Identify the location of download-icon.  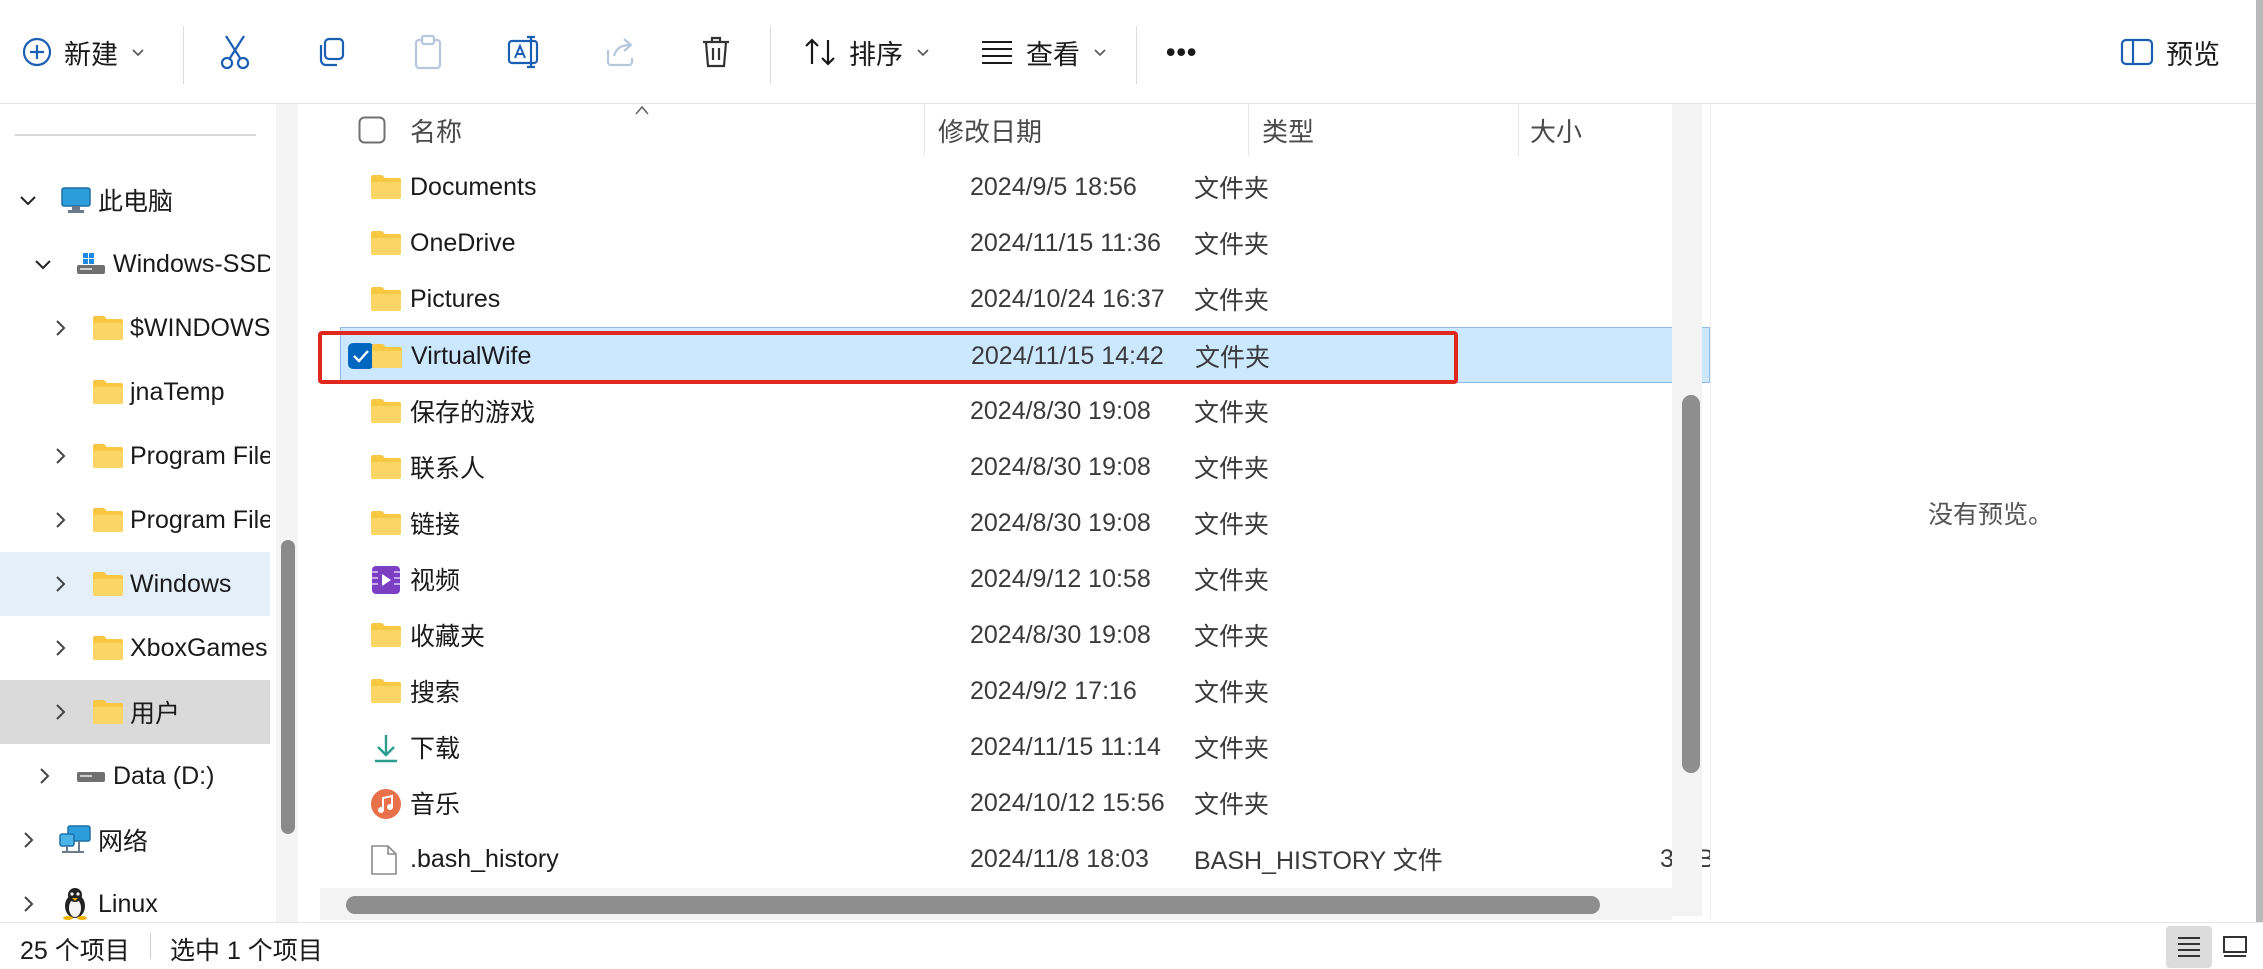
(386, 749).